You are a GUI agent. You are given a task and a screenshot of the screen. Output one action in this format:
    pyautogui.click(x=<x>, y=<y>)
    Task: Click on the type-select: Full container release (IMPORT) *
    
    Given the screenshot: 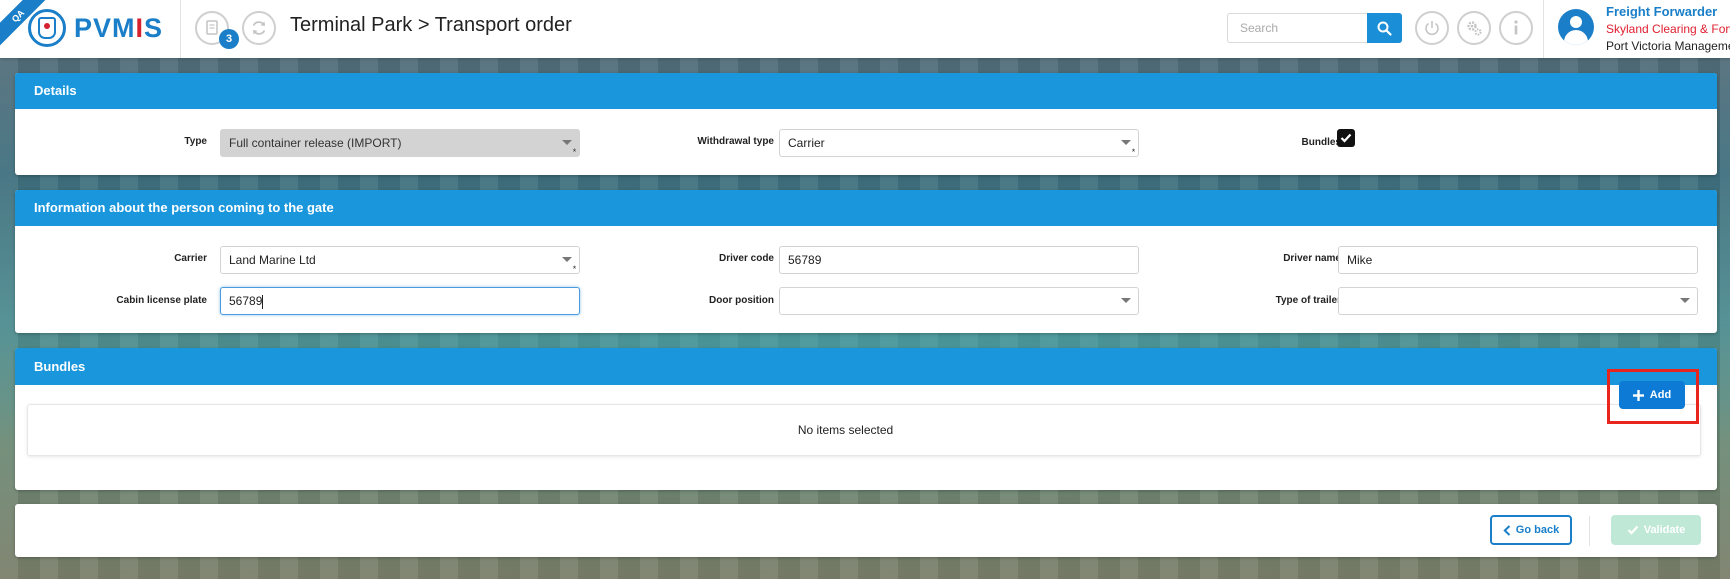 What is the action you would take?
    pyautogui.click(x=400, y=143)
    